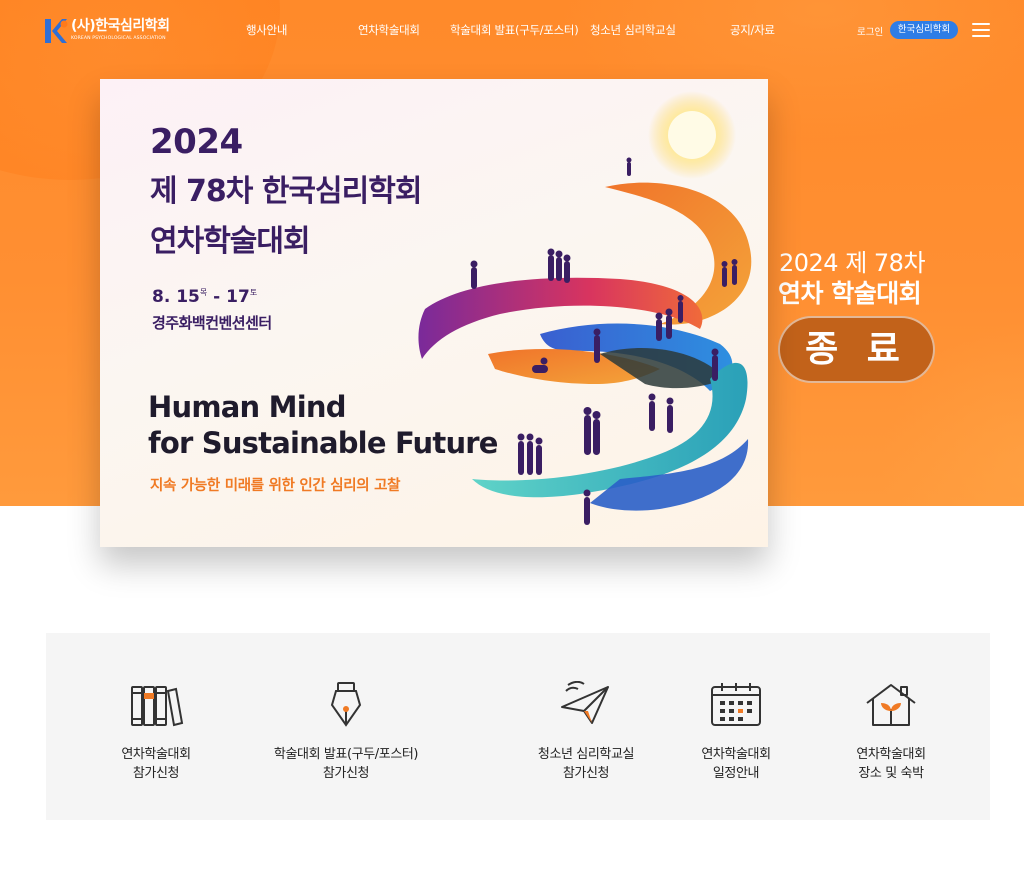  What do you see at coordinates (120, 26) in the screenshot?
I see `logo-title: (사)한국심리학회` at bounding box center [120, 26].